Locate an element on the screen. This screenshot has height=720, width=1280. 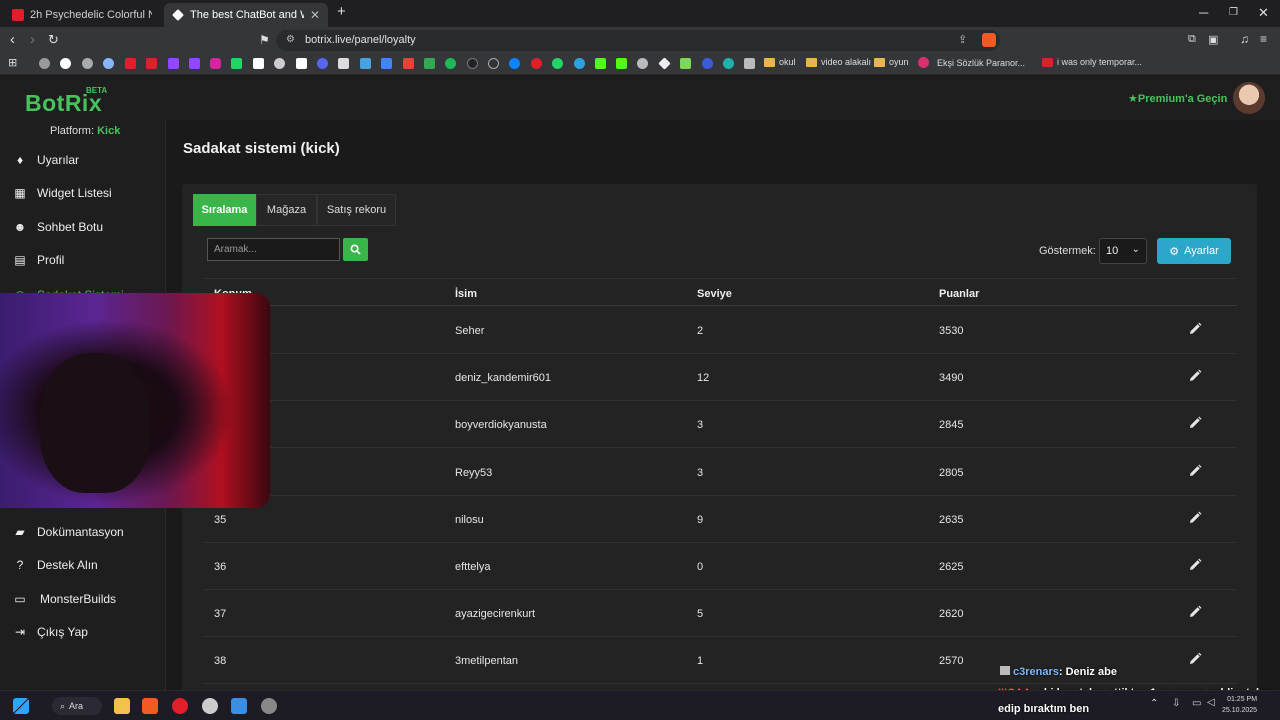
qr-icon is located at coordinates (749, 63).